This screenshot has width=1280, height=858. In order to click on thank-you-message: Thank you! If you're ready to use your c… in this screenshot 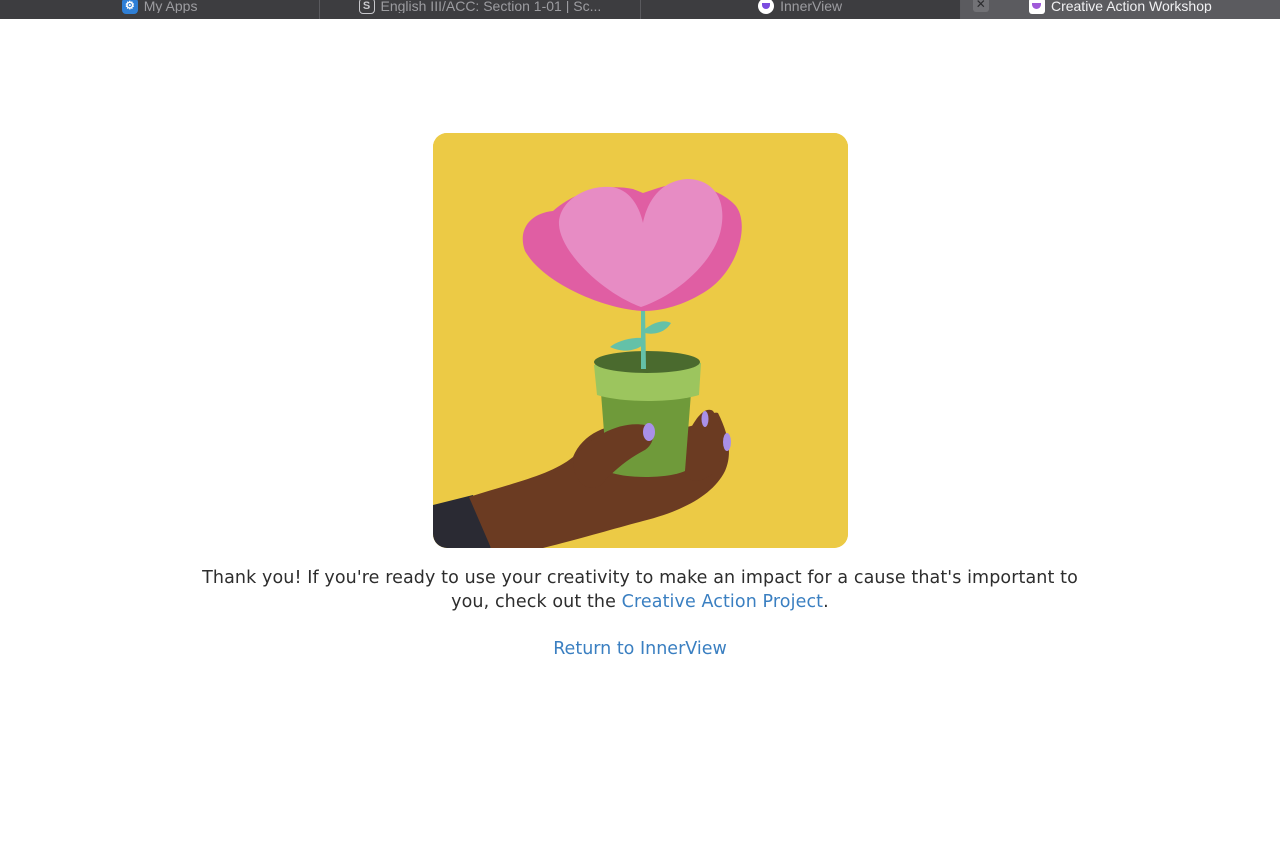, I will do `click(640, 590)`.